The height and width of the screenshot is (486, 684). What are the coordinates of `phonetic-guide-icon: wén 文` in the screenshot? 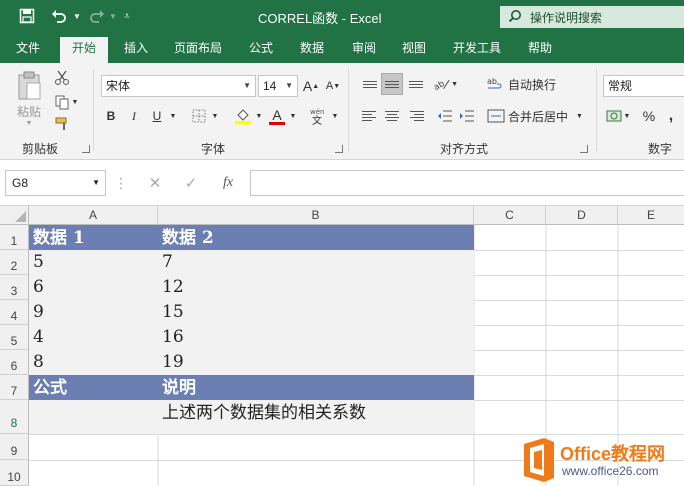 It's located at (318, 116).